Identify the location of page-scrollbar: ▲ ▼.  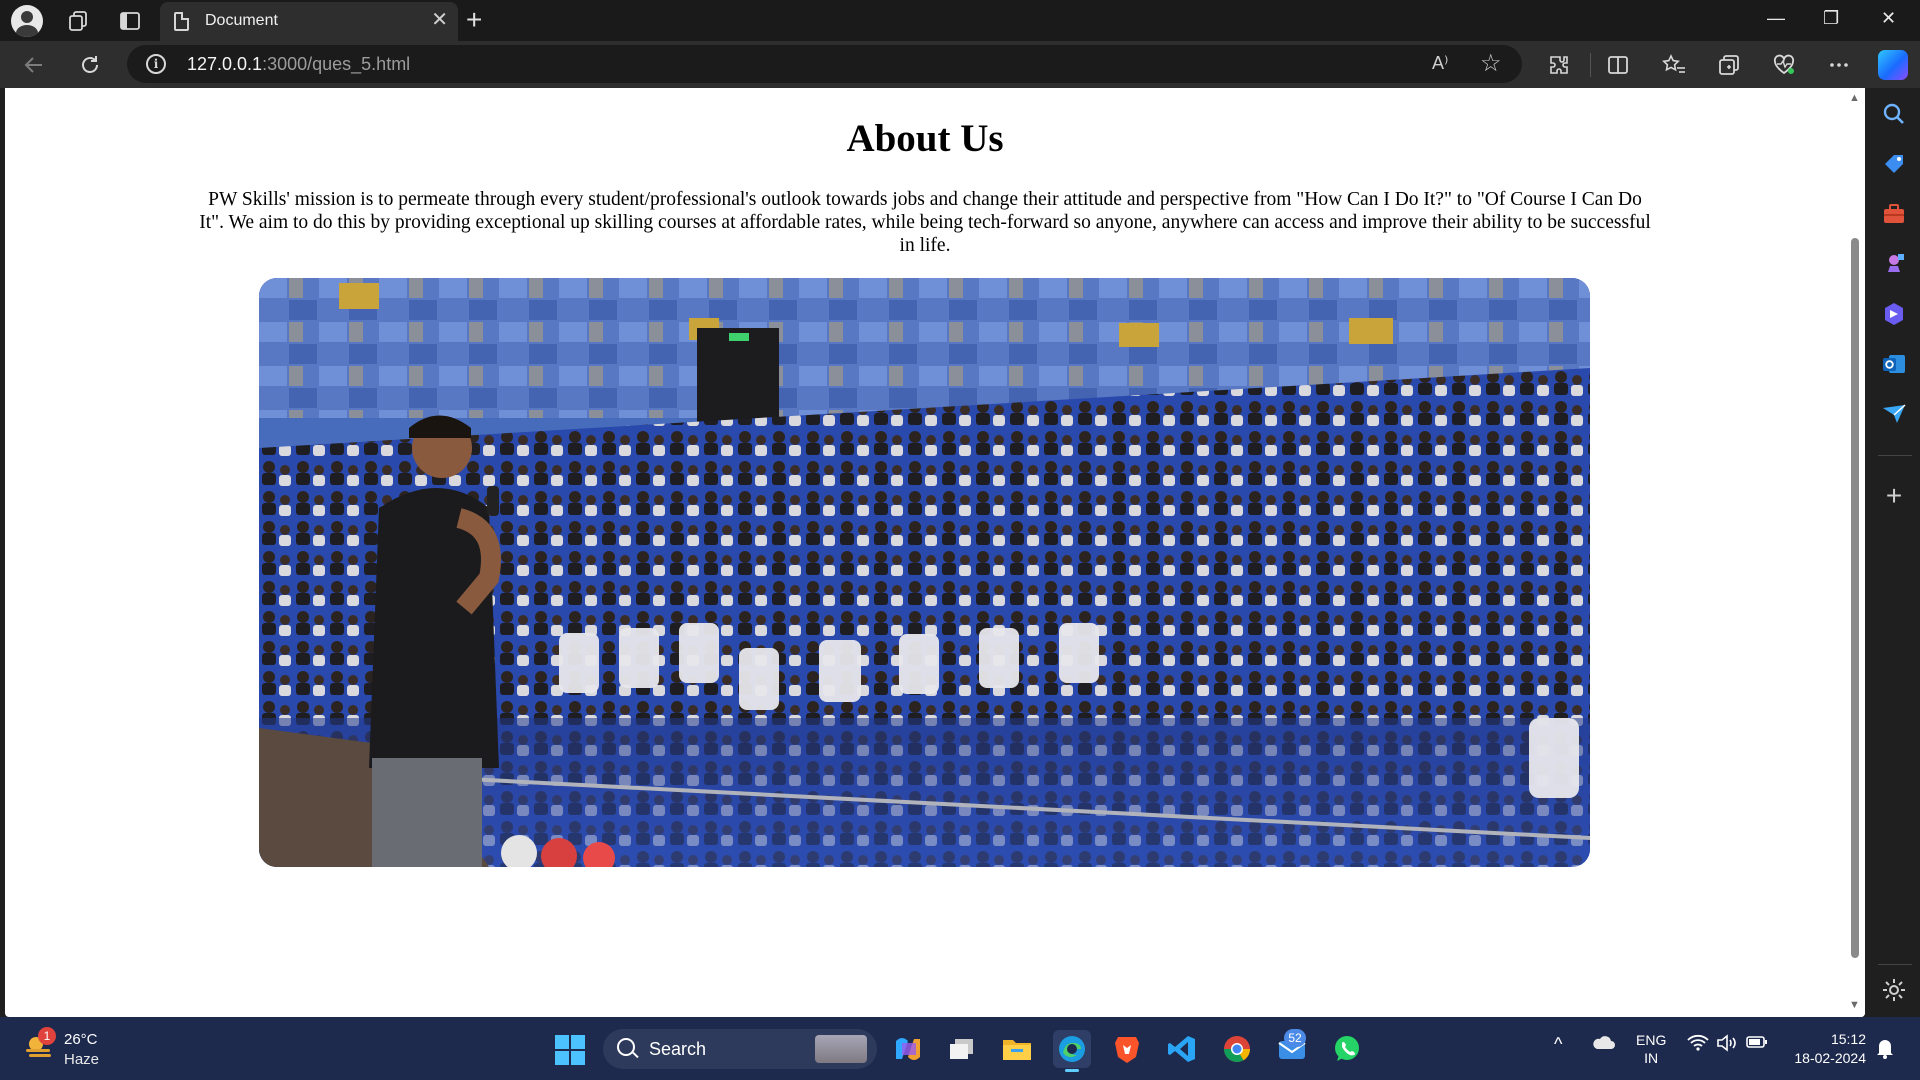
(1855, 552).